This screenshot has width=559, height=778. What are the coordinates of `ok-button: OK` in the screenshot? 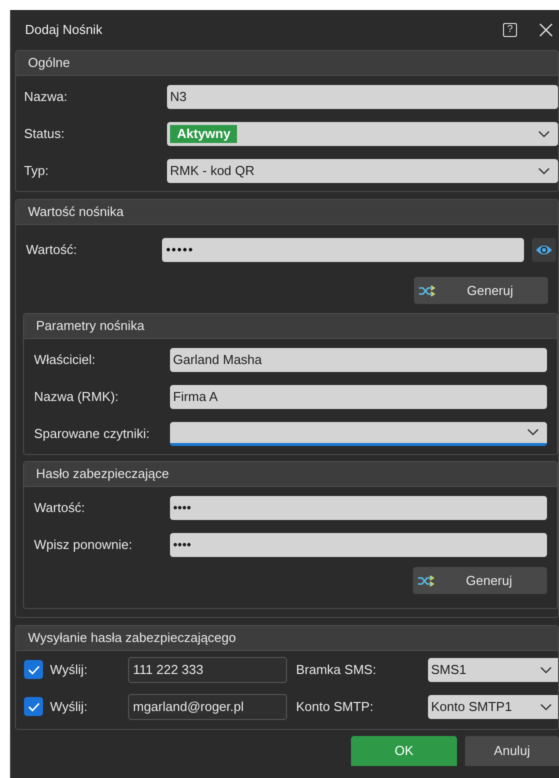 It's located at (404, 751).